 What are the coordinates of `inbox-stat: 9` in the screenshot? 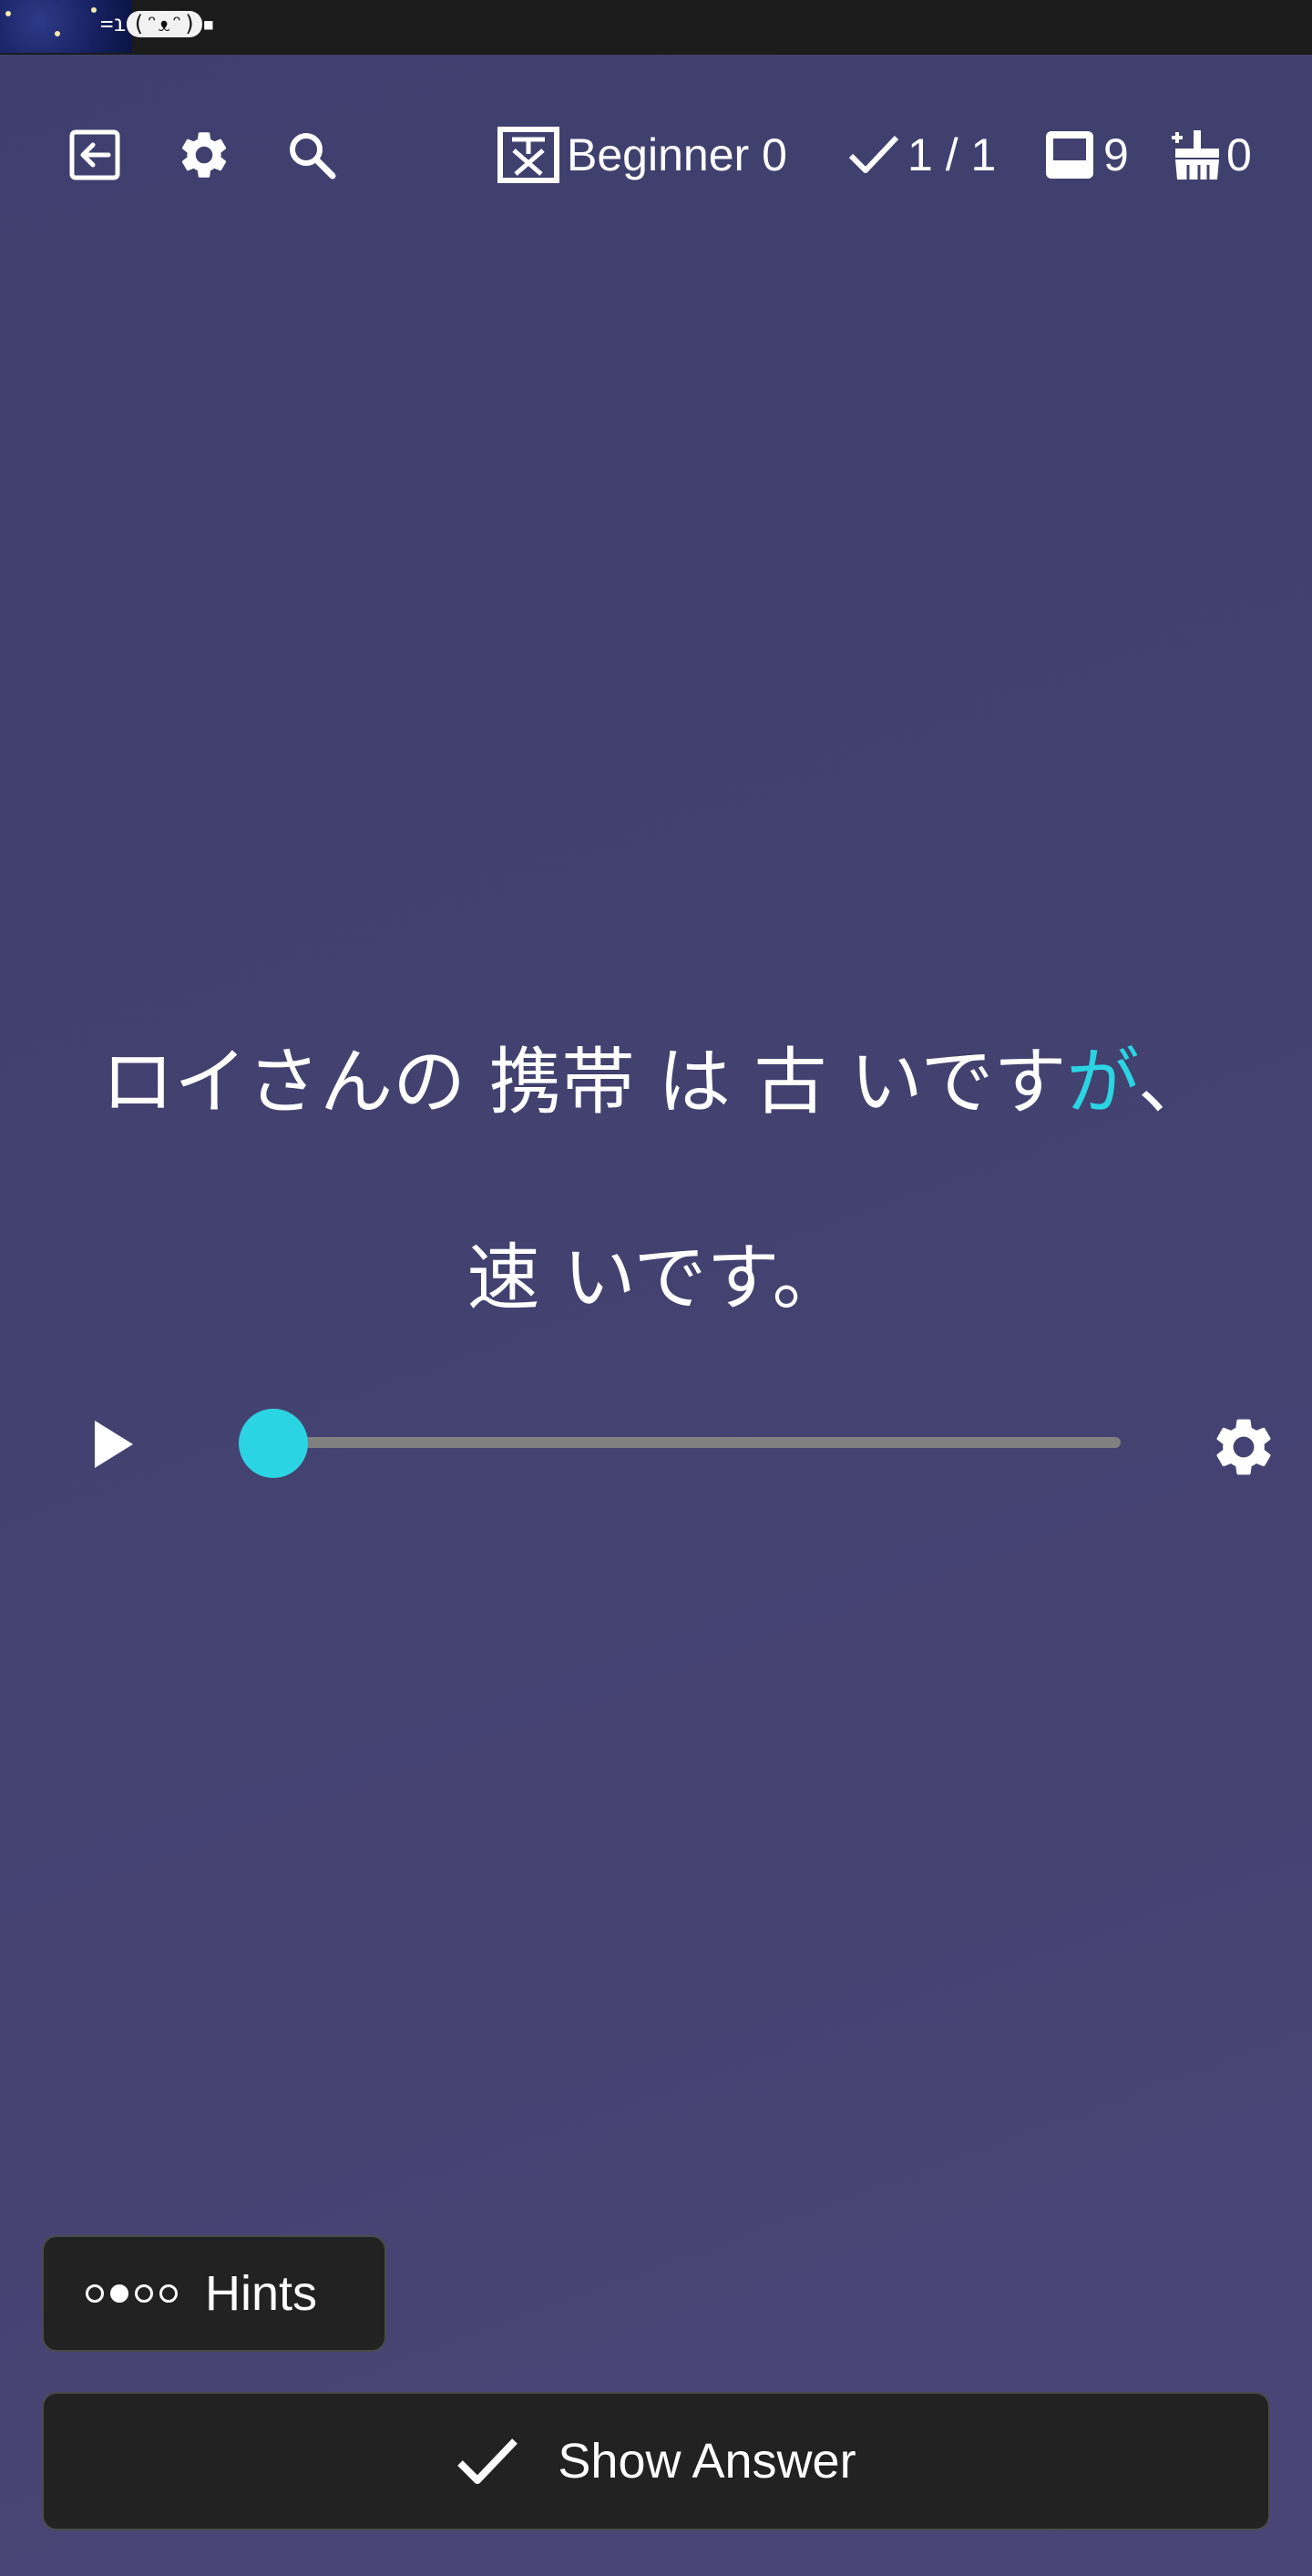 It's located at (1086, 155).